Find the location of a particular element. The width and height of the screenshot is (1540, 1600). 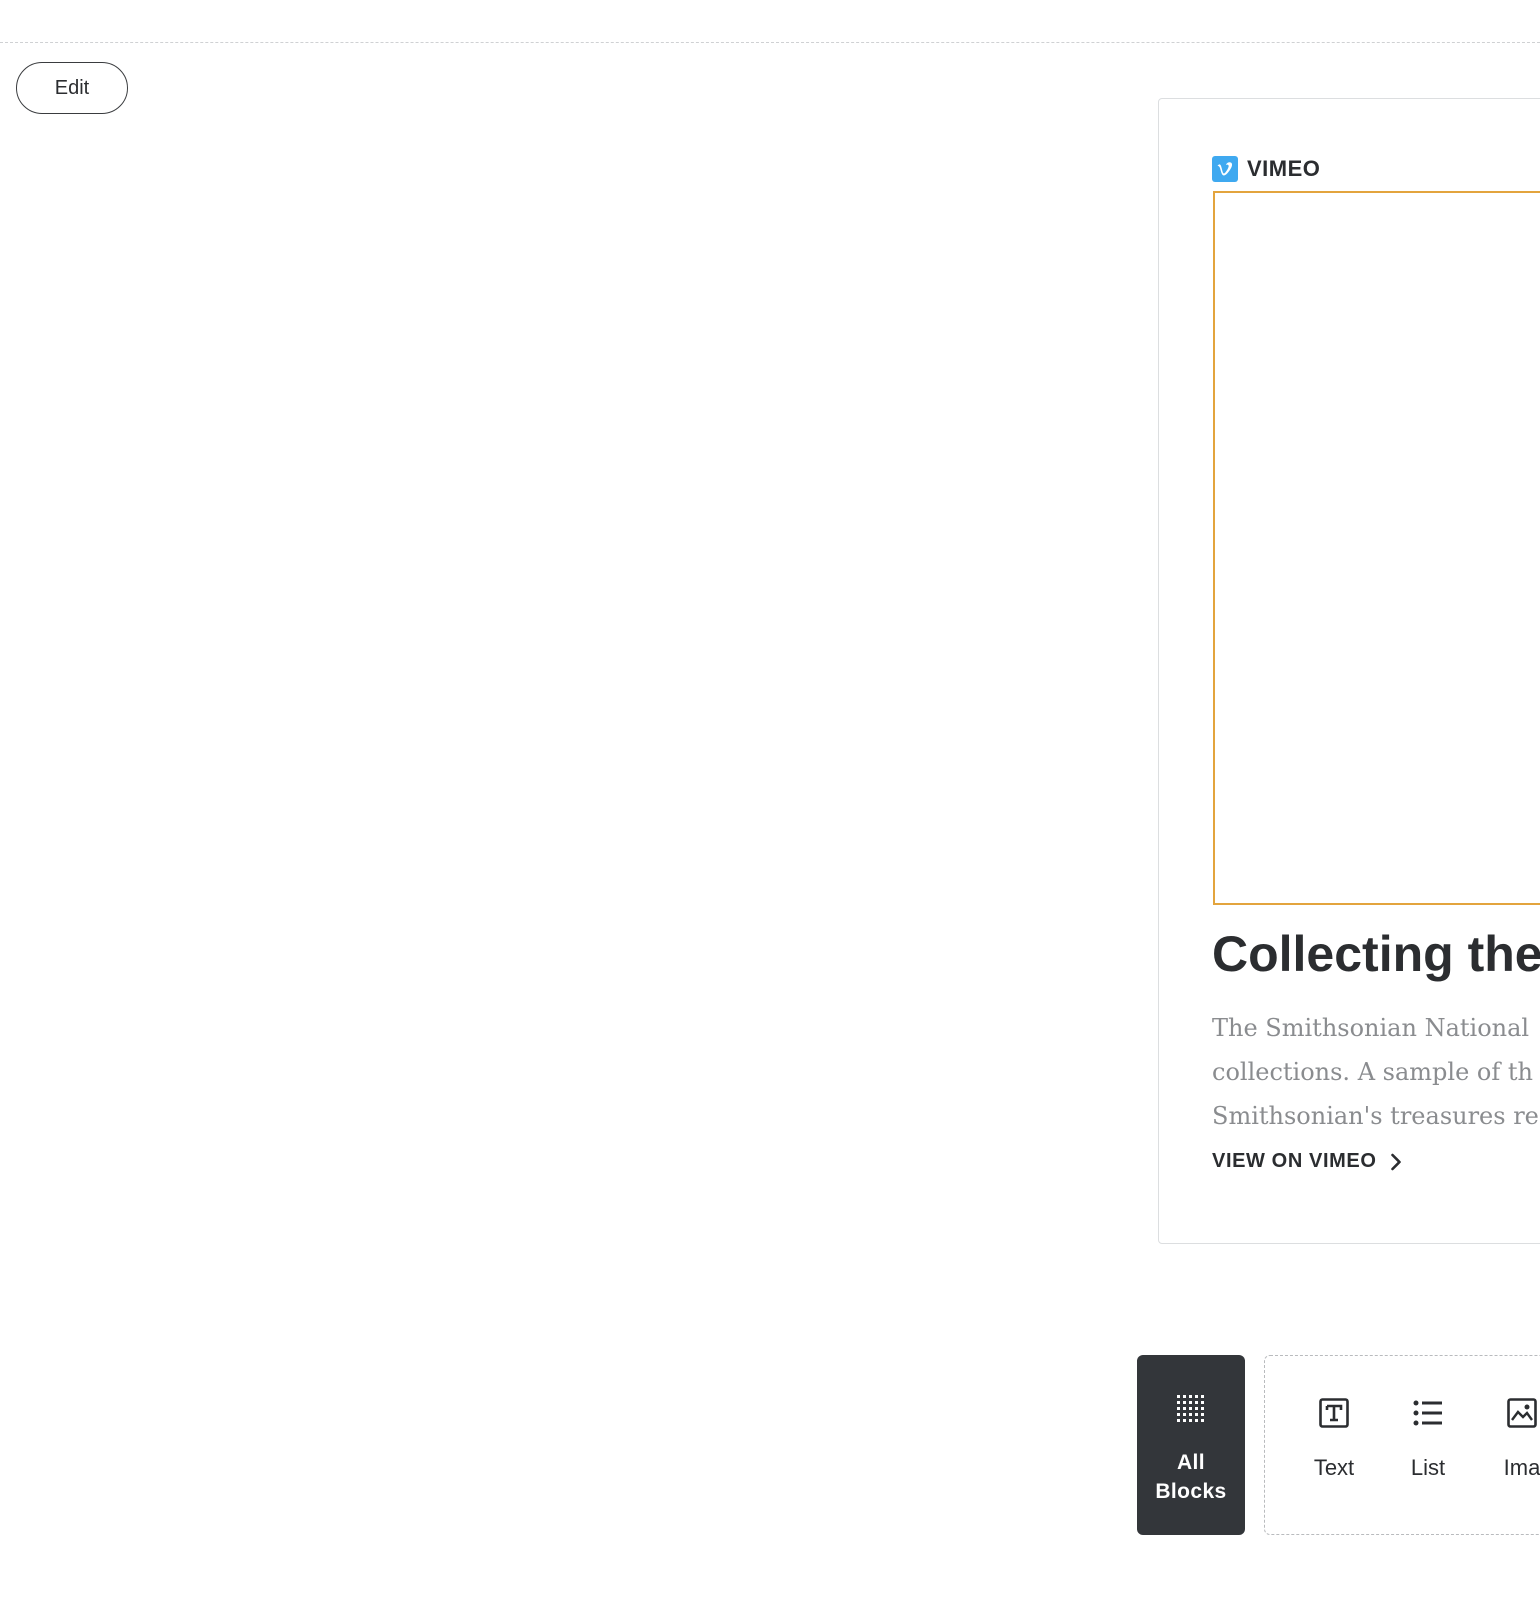

block-text-button: Text is located at coordinates (1334, 1438).